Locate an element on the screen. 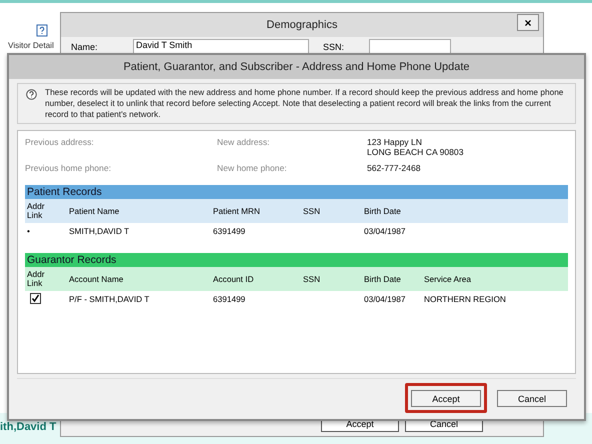 This screenshot has width=592, height=444. section-header: Patient Records is located at coordinates (296, 192).